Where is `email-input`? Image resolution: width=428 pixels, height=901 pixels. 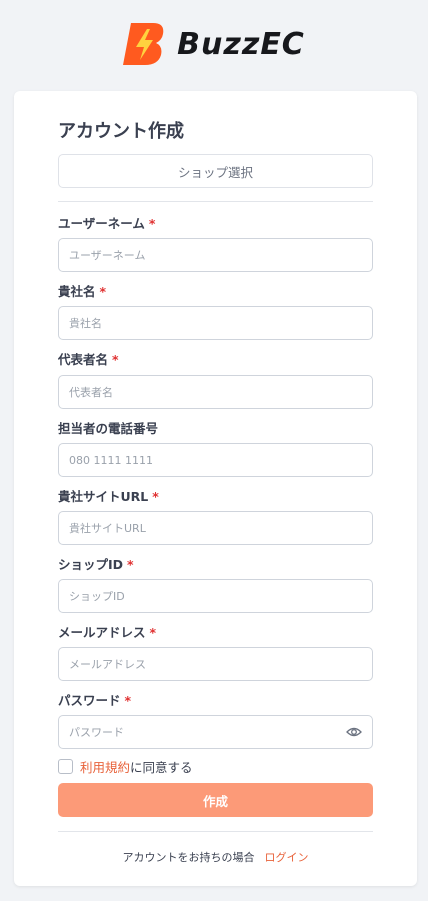 email-input is located at coordinates (215, 664).